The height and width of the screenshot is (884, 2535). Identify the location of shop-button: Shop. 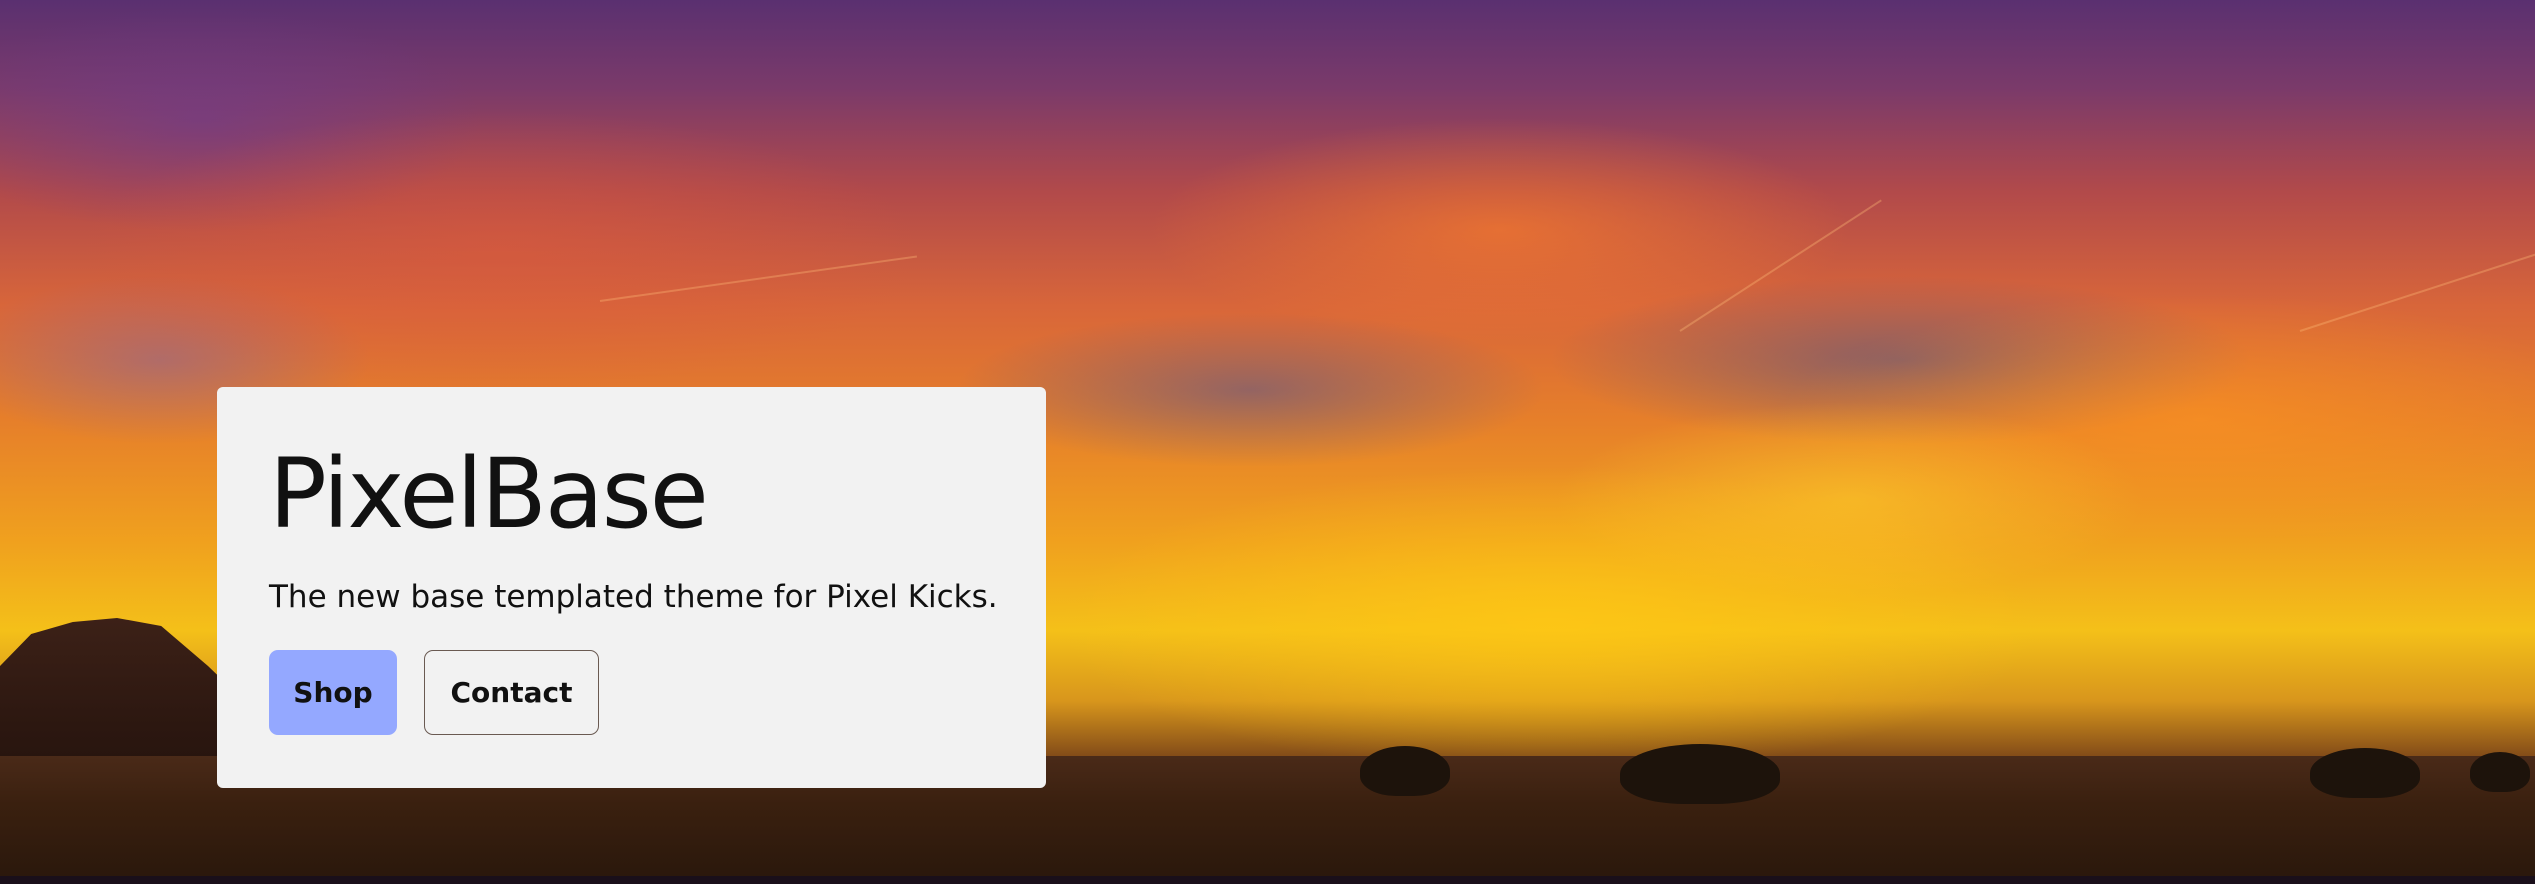
(333, 692).